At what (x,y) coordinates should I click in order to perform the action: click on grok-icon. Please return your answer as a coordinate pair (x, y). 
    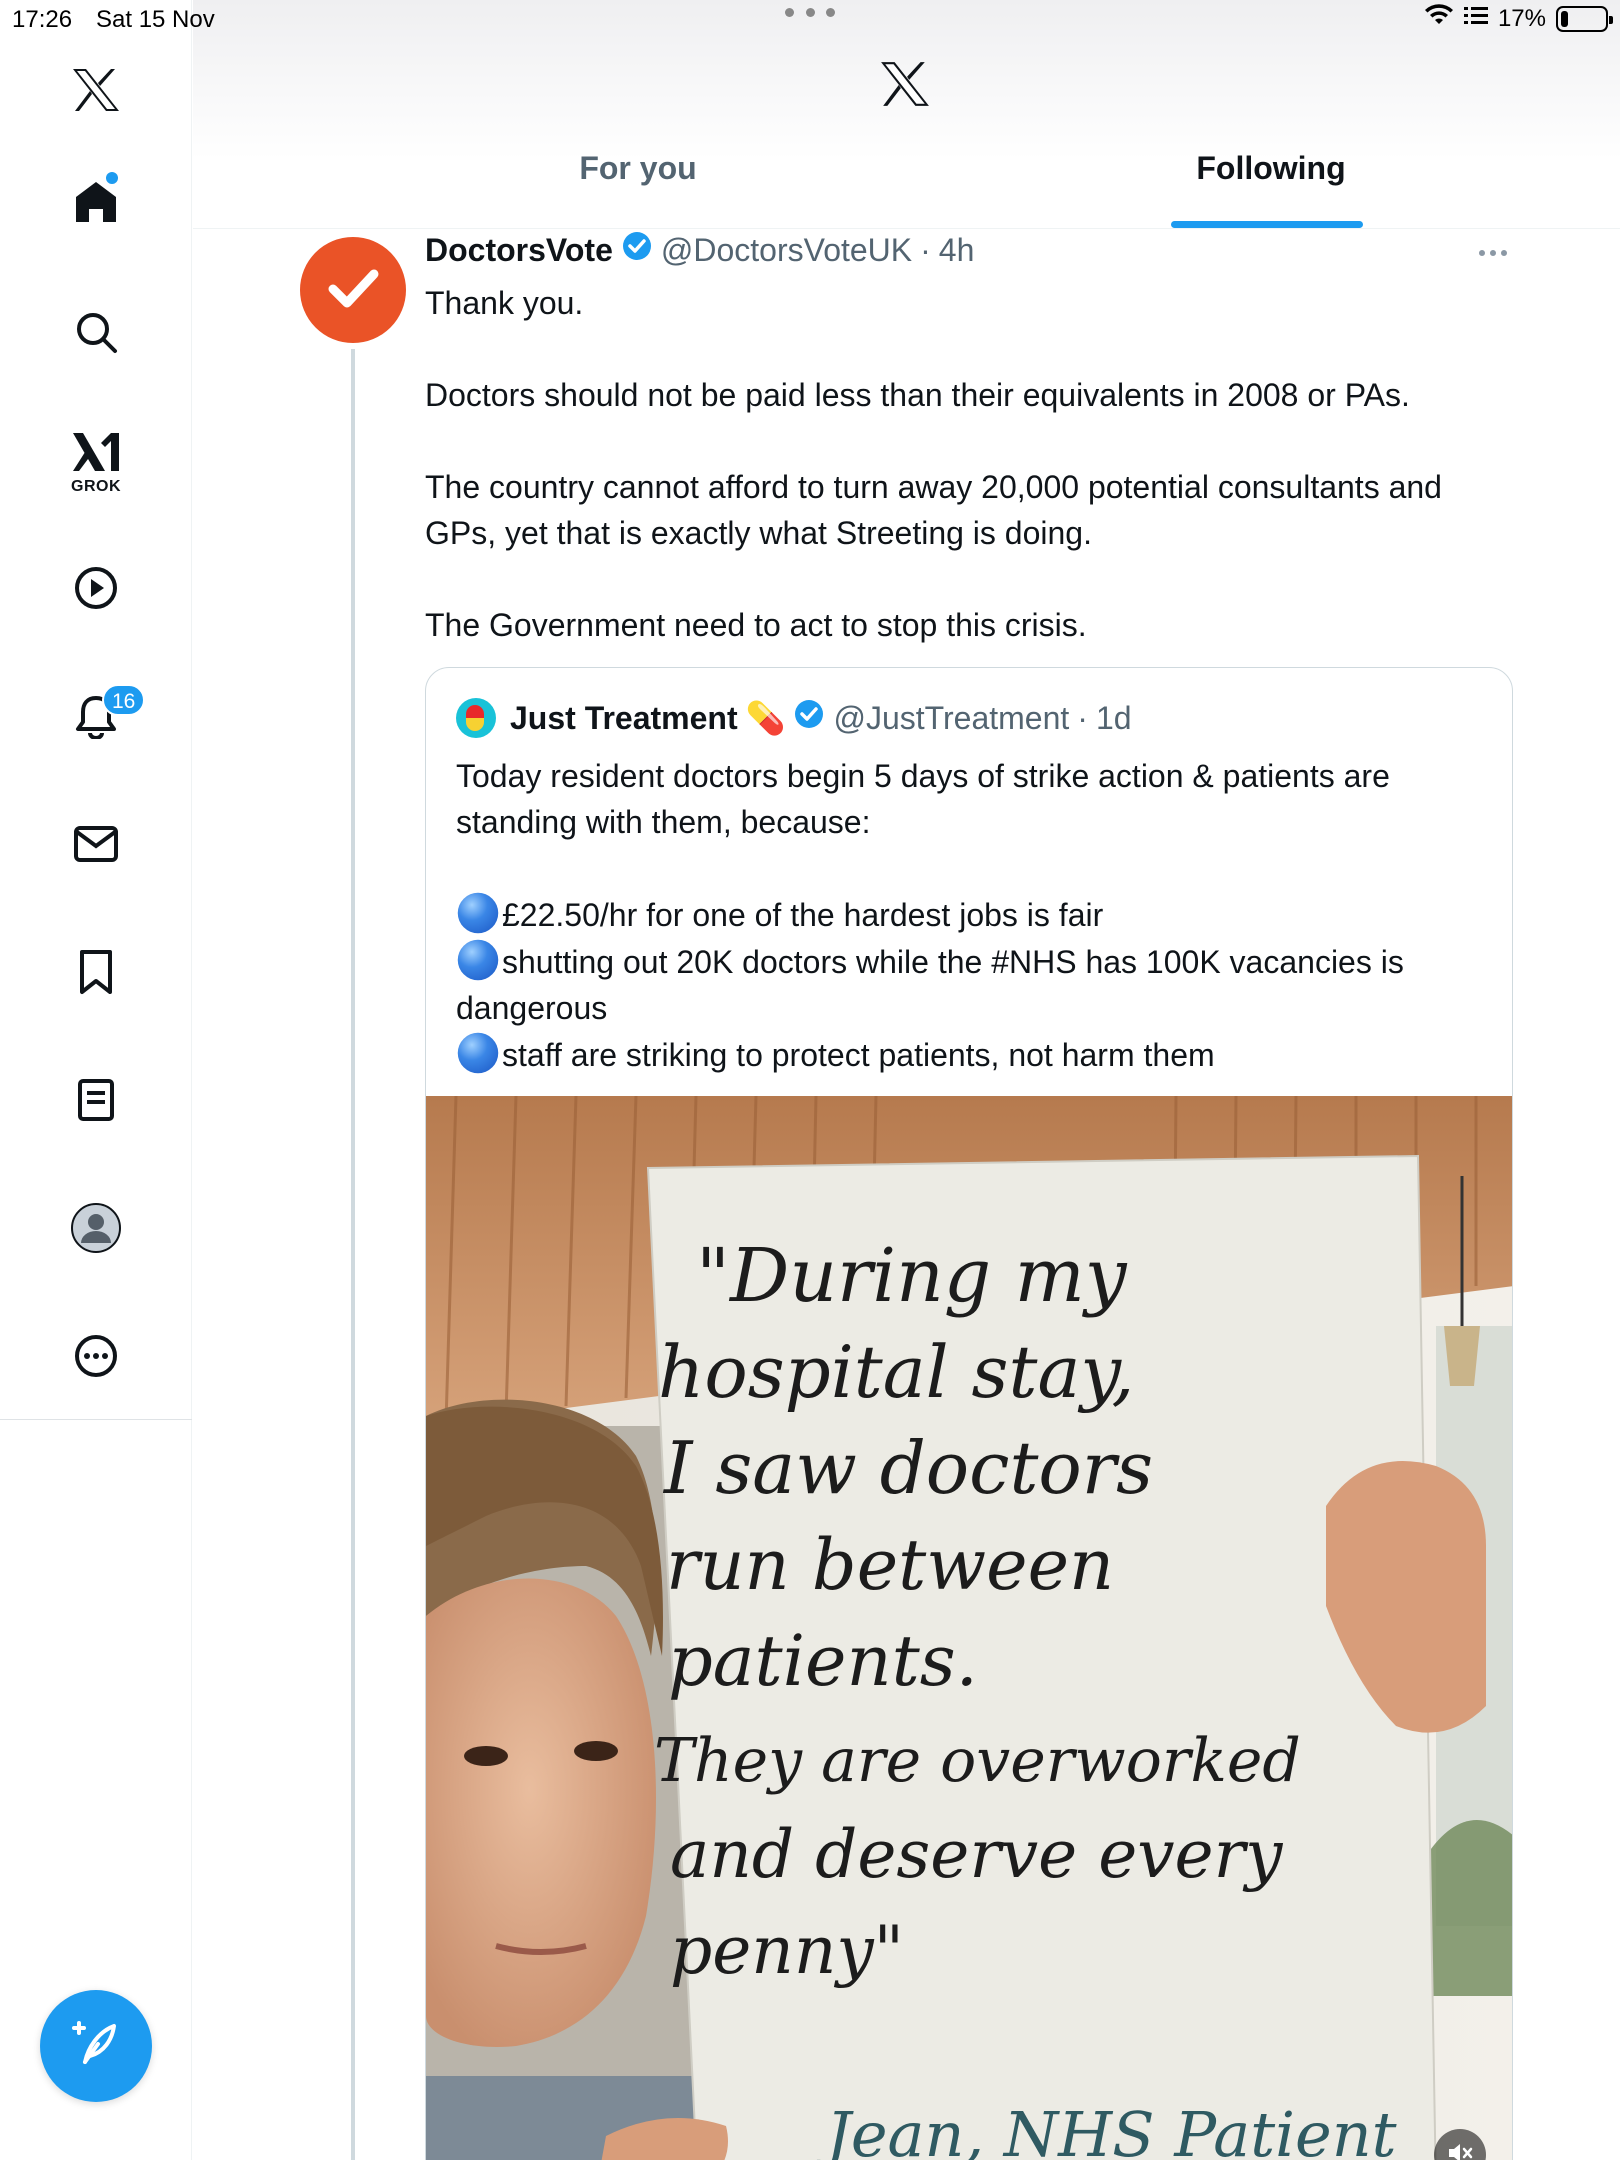
    Looking at the image, I should click on (96, 452).